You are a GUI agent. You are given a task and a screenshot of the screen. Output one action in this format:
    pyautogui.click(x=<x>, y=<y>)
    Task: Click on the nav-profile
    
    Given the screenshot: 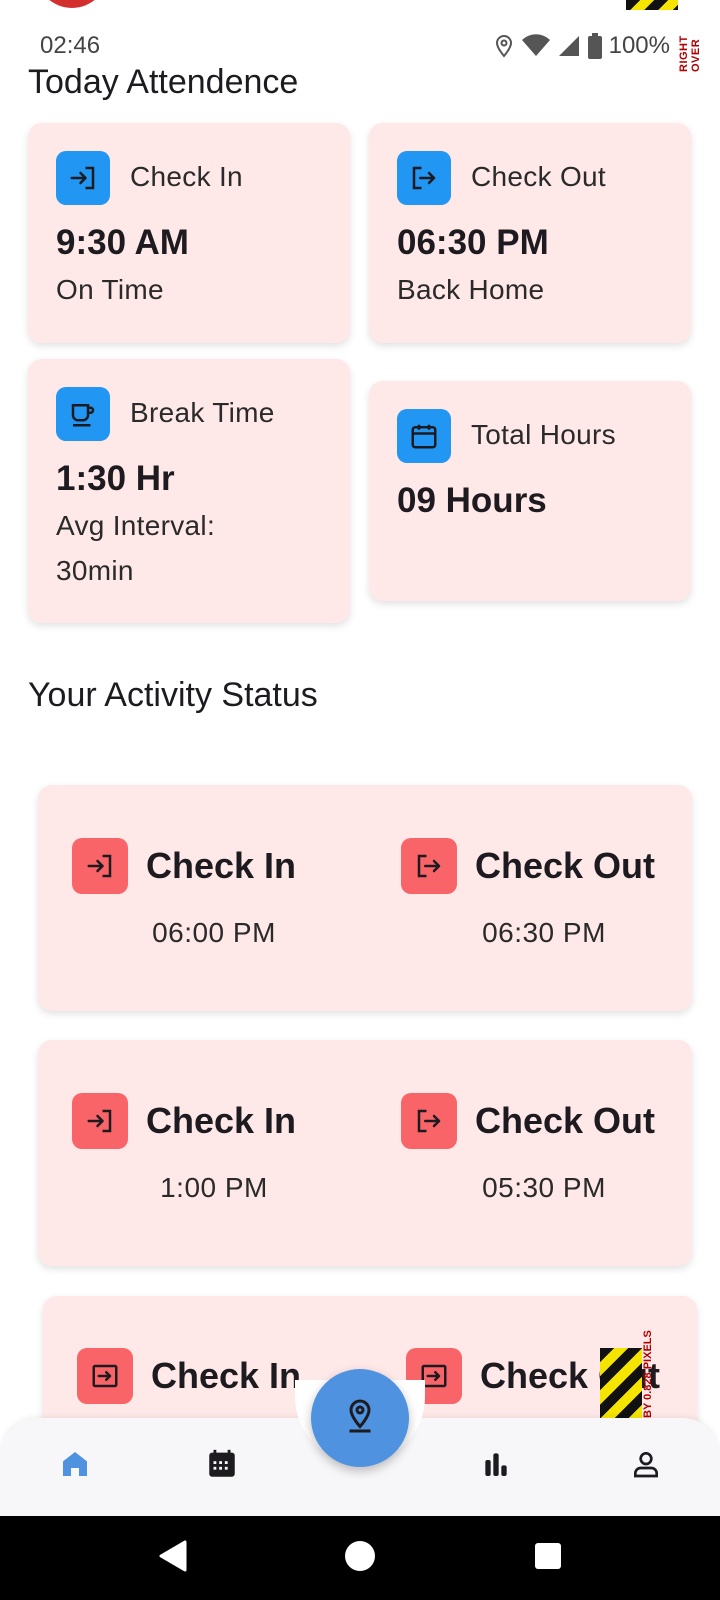 What is the action you would take?
    pyautogui.click(x=646, y=1466)
    